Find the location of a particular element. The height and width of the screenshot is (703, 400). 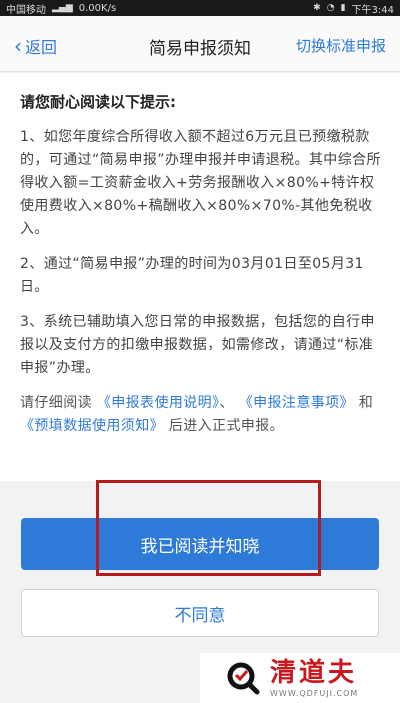

watermark-url: WWW.QDFUJI.COM is located at coordinates (314, 693).